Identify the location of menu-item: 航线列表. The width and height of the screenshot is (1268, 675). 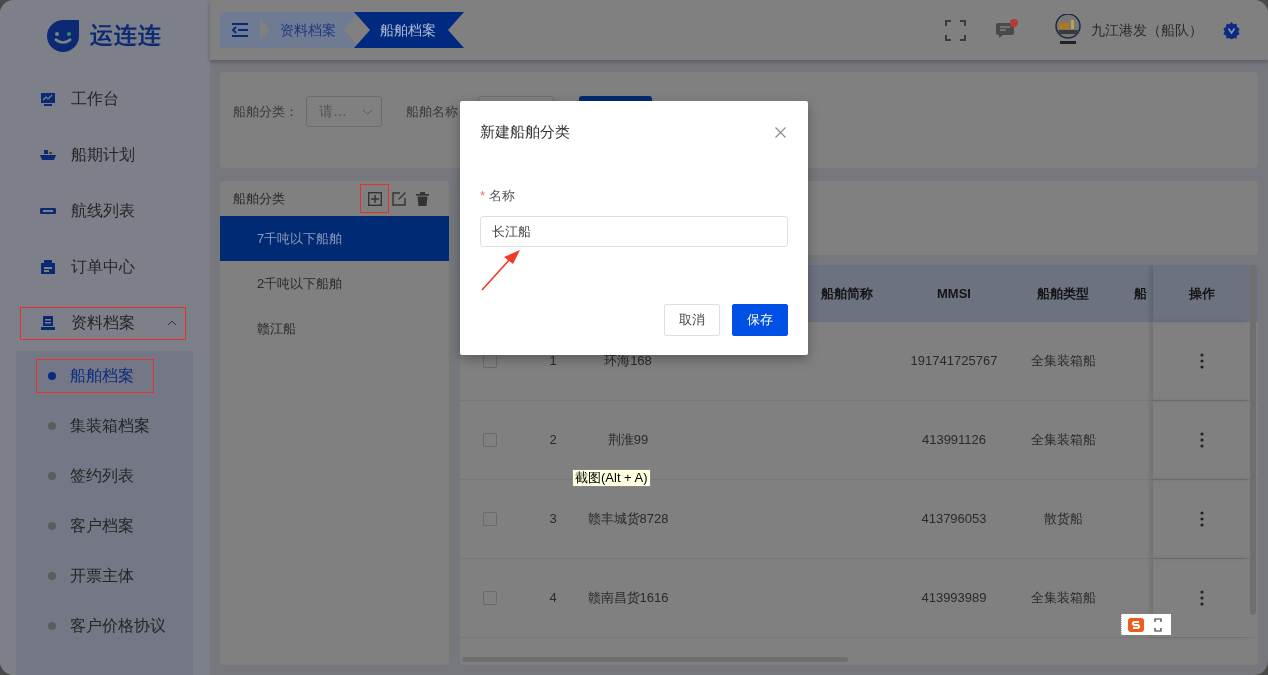
(103, 211).